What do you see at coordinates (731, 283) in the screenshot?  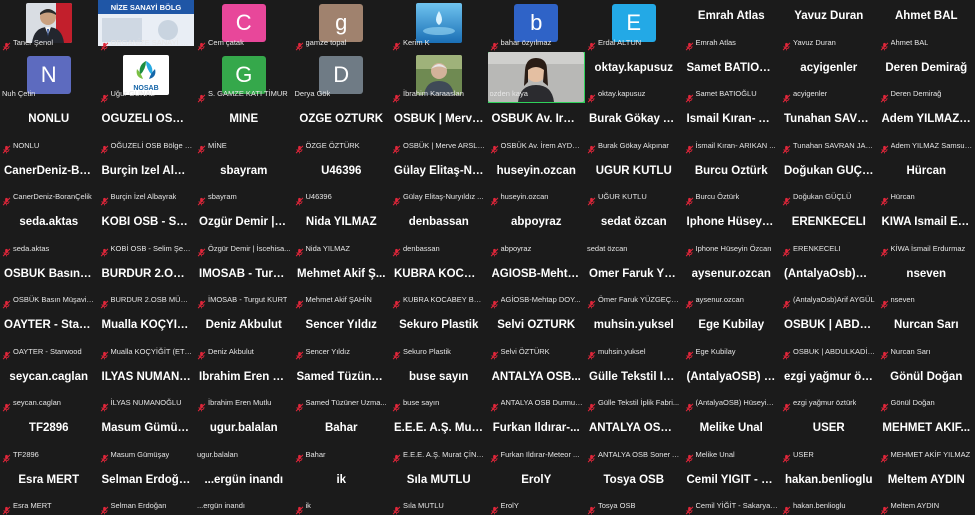 I see `participant-tile-aysenur-ozcan: aysenur.ozcan aysenur.ozcan` at bounding box center [731, 283].